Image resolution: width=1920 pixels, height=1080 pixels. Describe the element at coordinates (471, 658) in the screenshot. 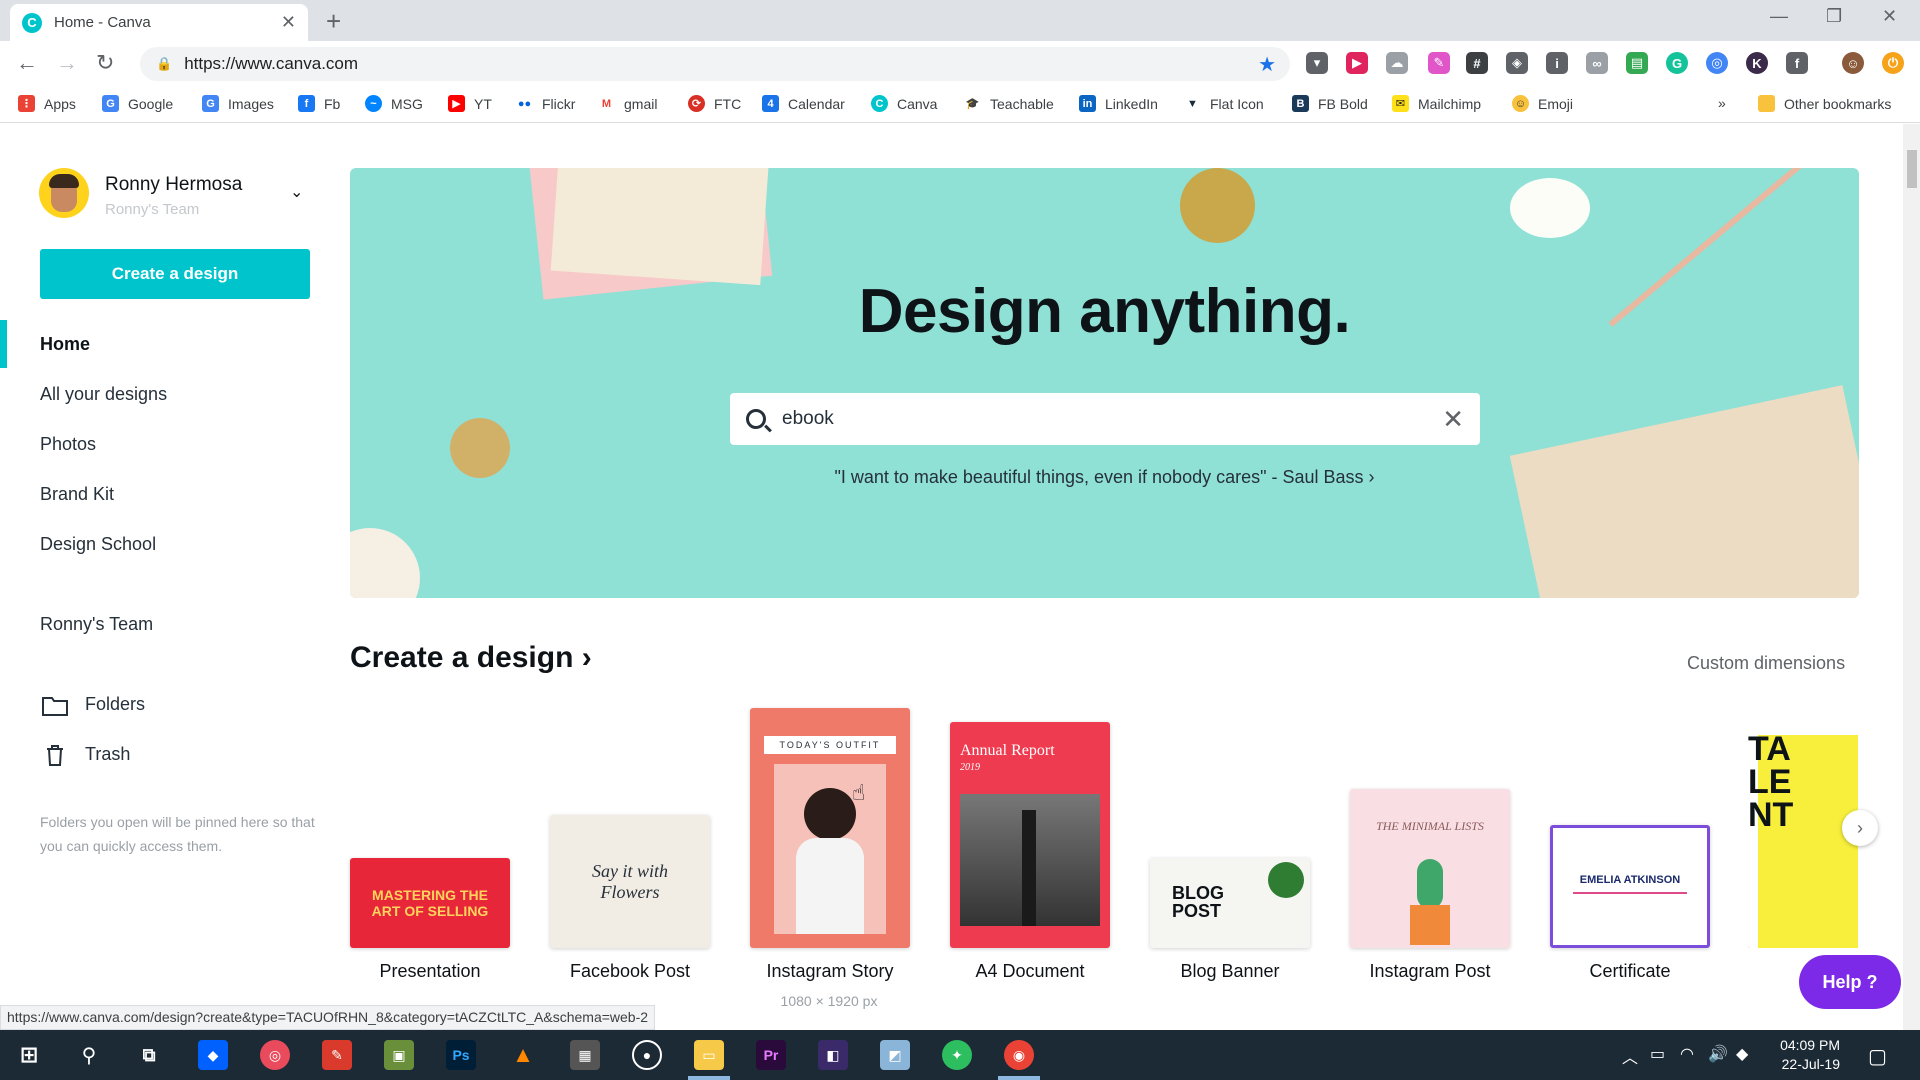

I see `create-design-heading: Create a design ›` at that location.